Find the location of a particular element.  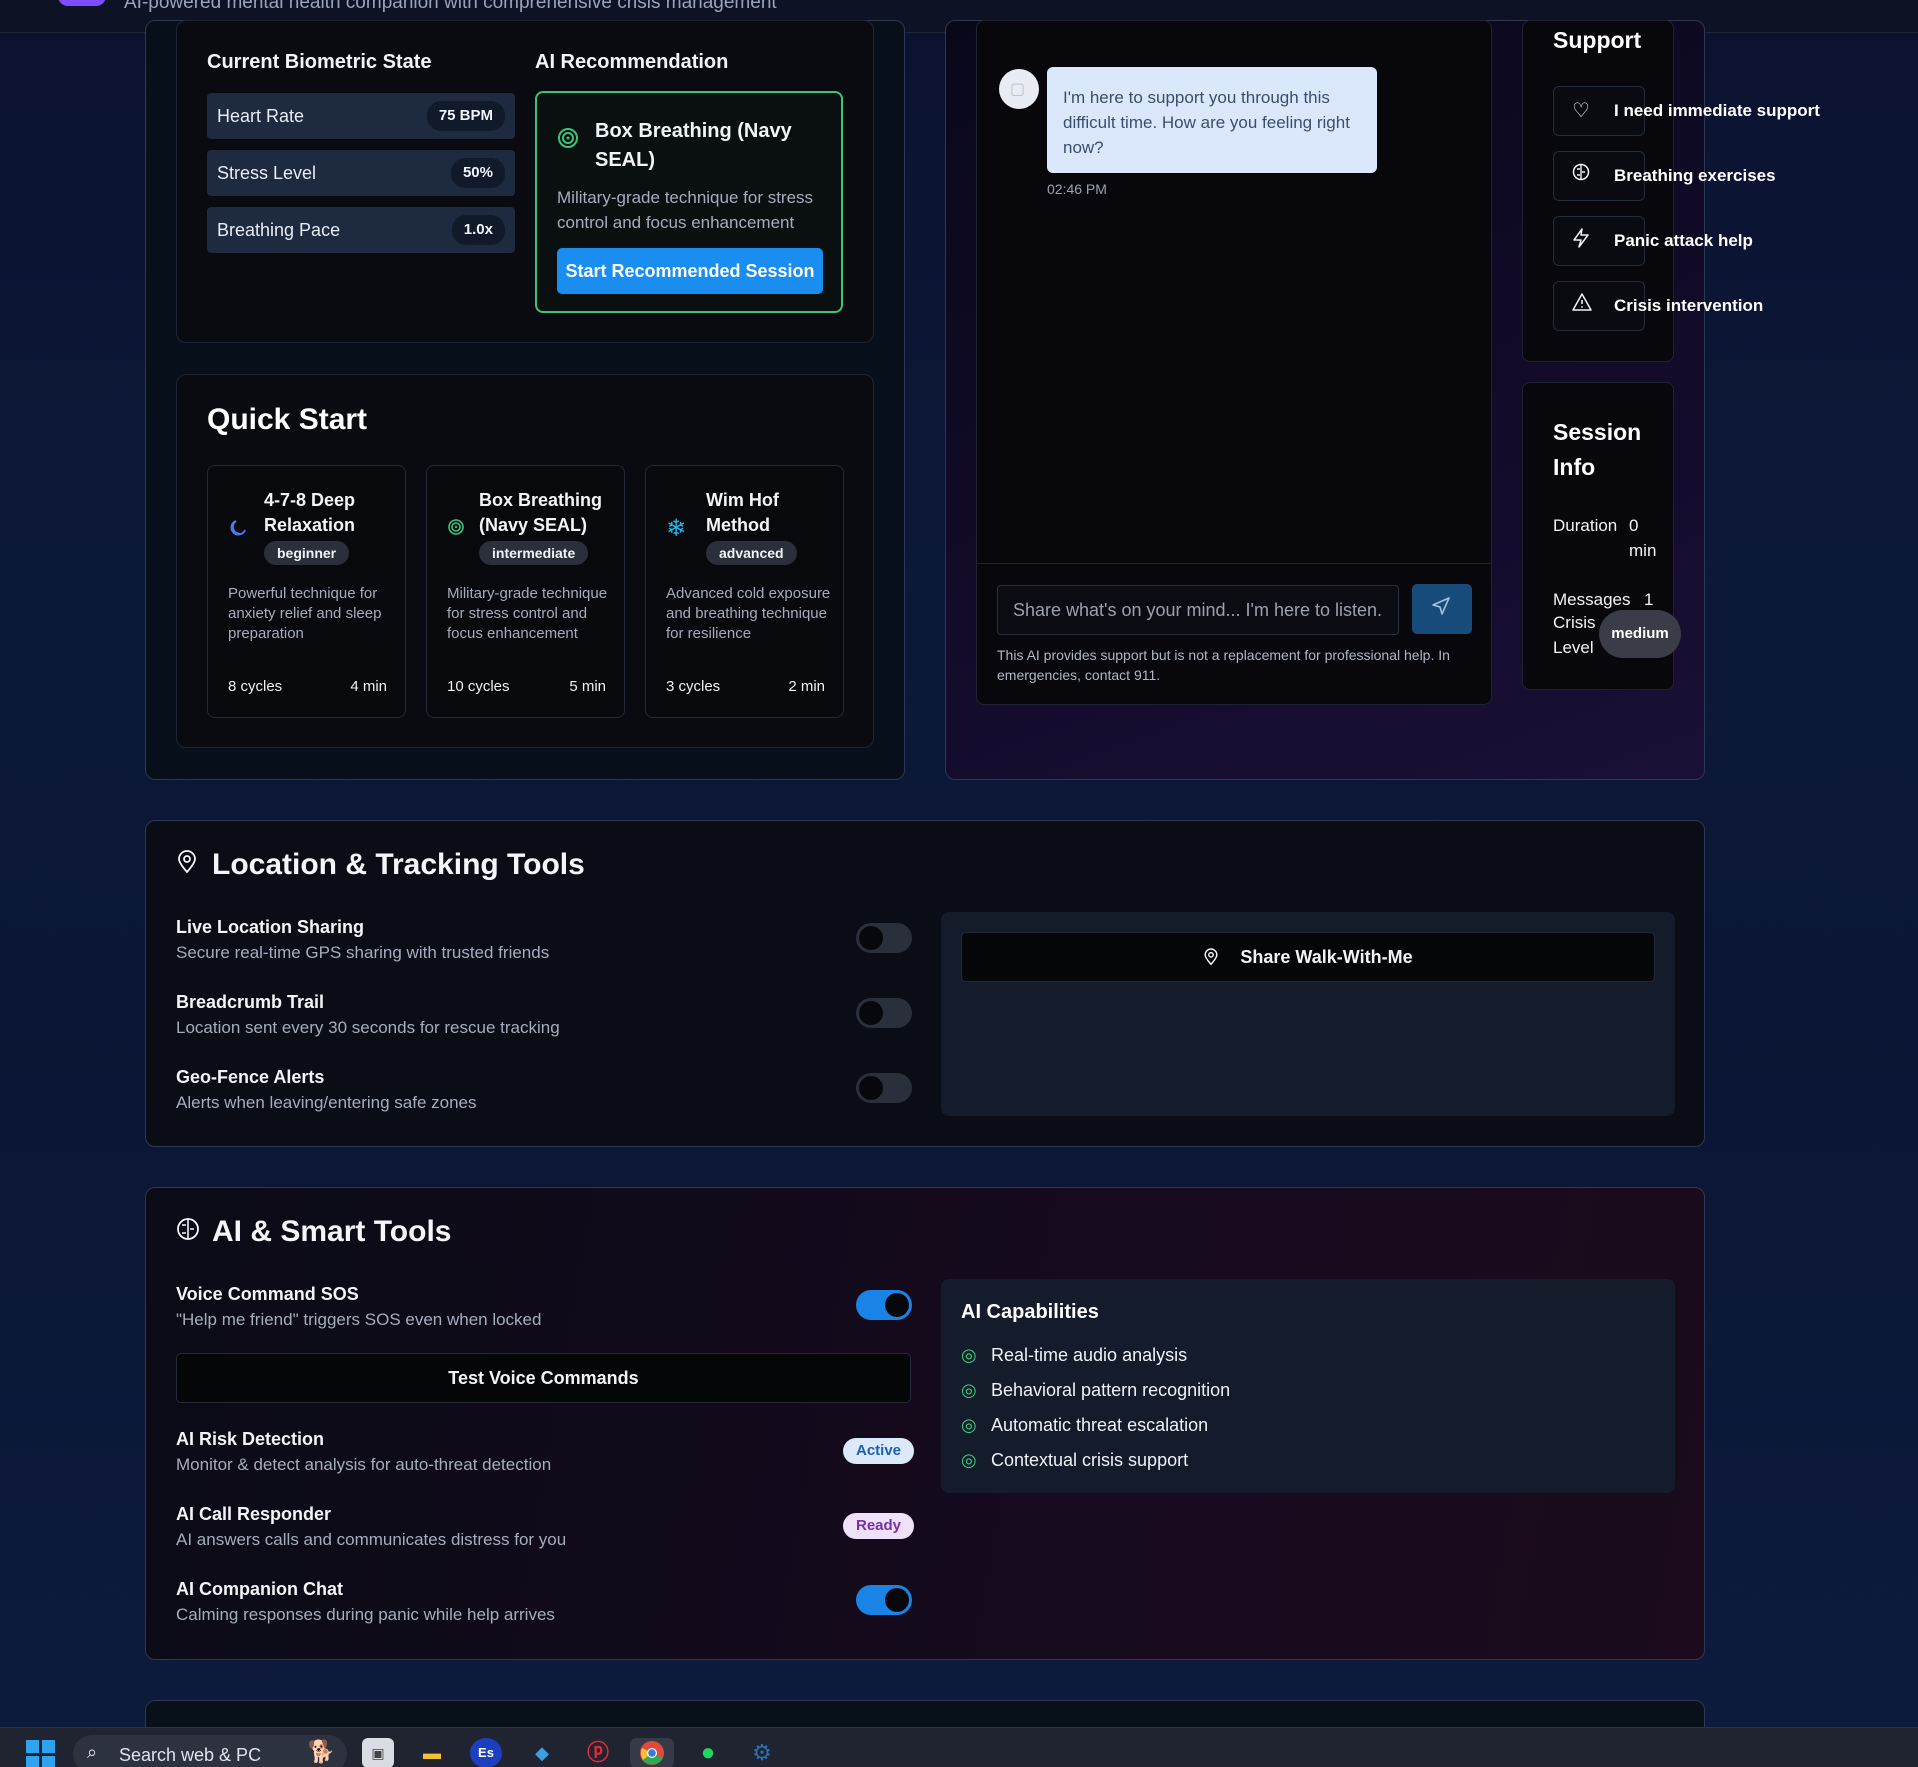

feature-name: Breadcrumb Trail is located at coordinates (250, 1002).